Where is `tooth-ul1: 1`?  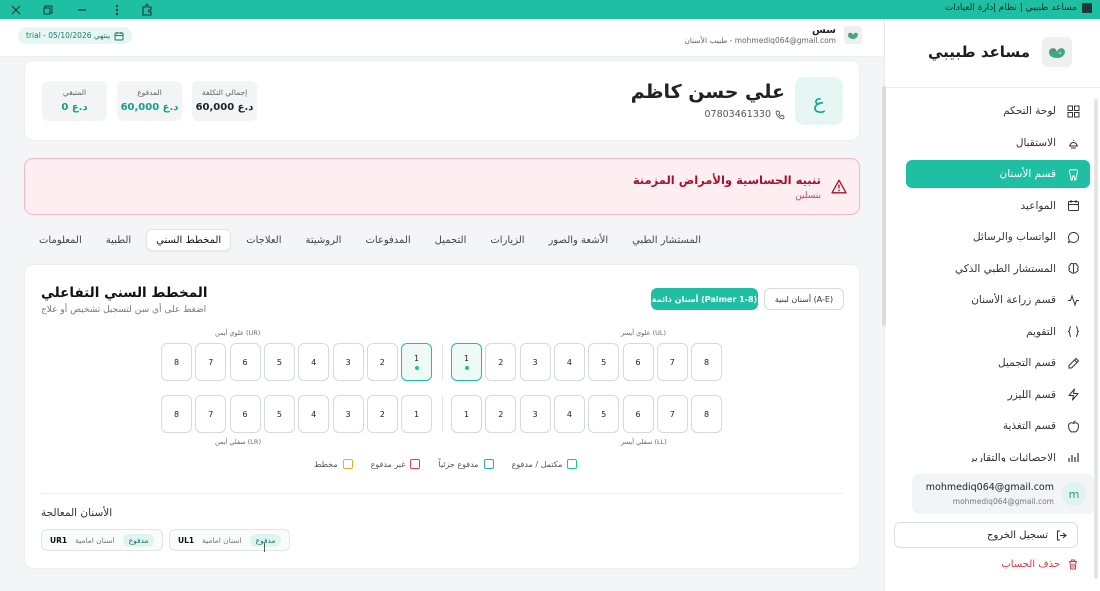 tooth-ul1: 1 is located at coordinates (466, 362).